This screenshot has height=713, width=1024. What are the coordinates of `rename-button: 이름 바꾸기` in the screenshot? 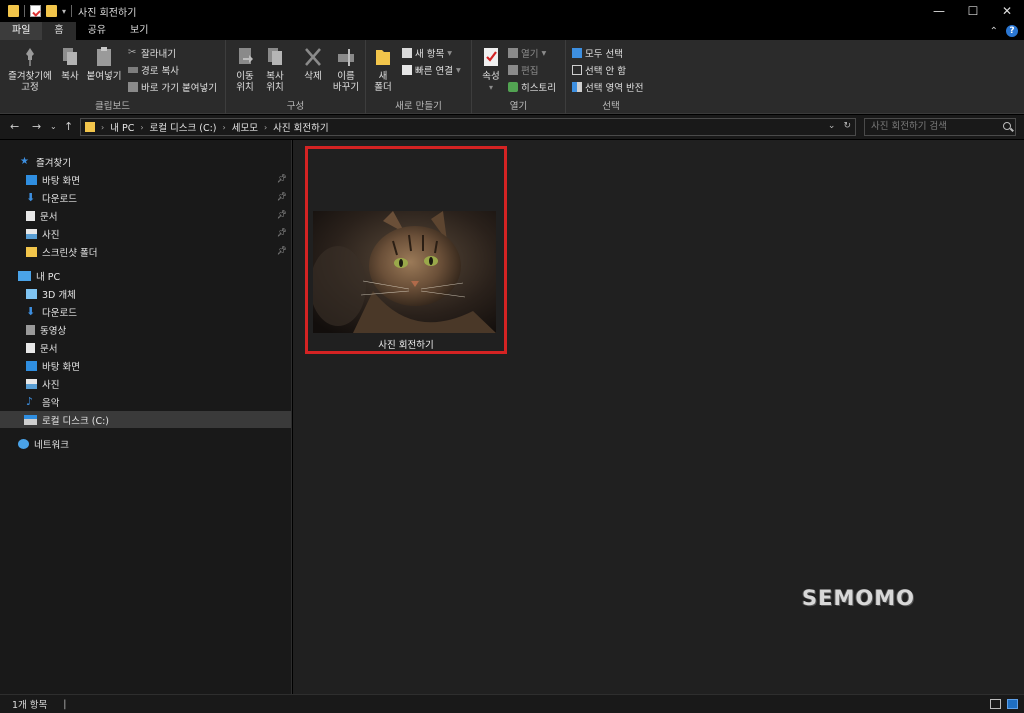 It's located at (346, 69).